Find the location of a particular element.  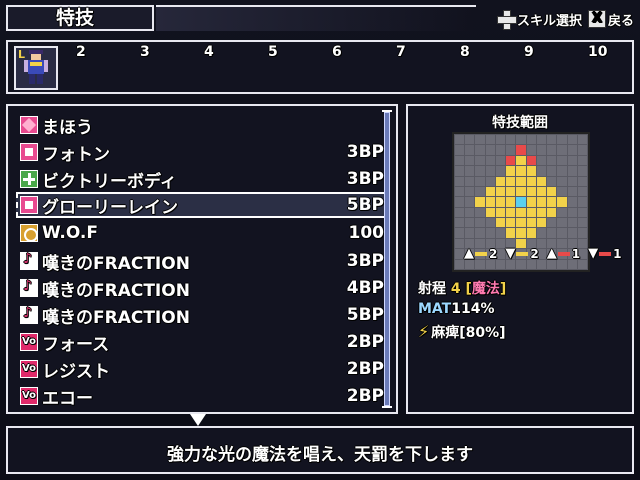

skill-cost: 2BP is located at coordinates (365, 369).